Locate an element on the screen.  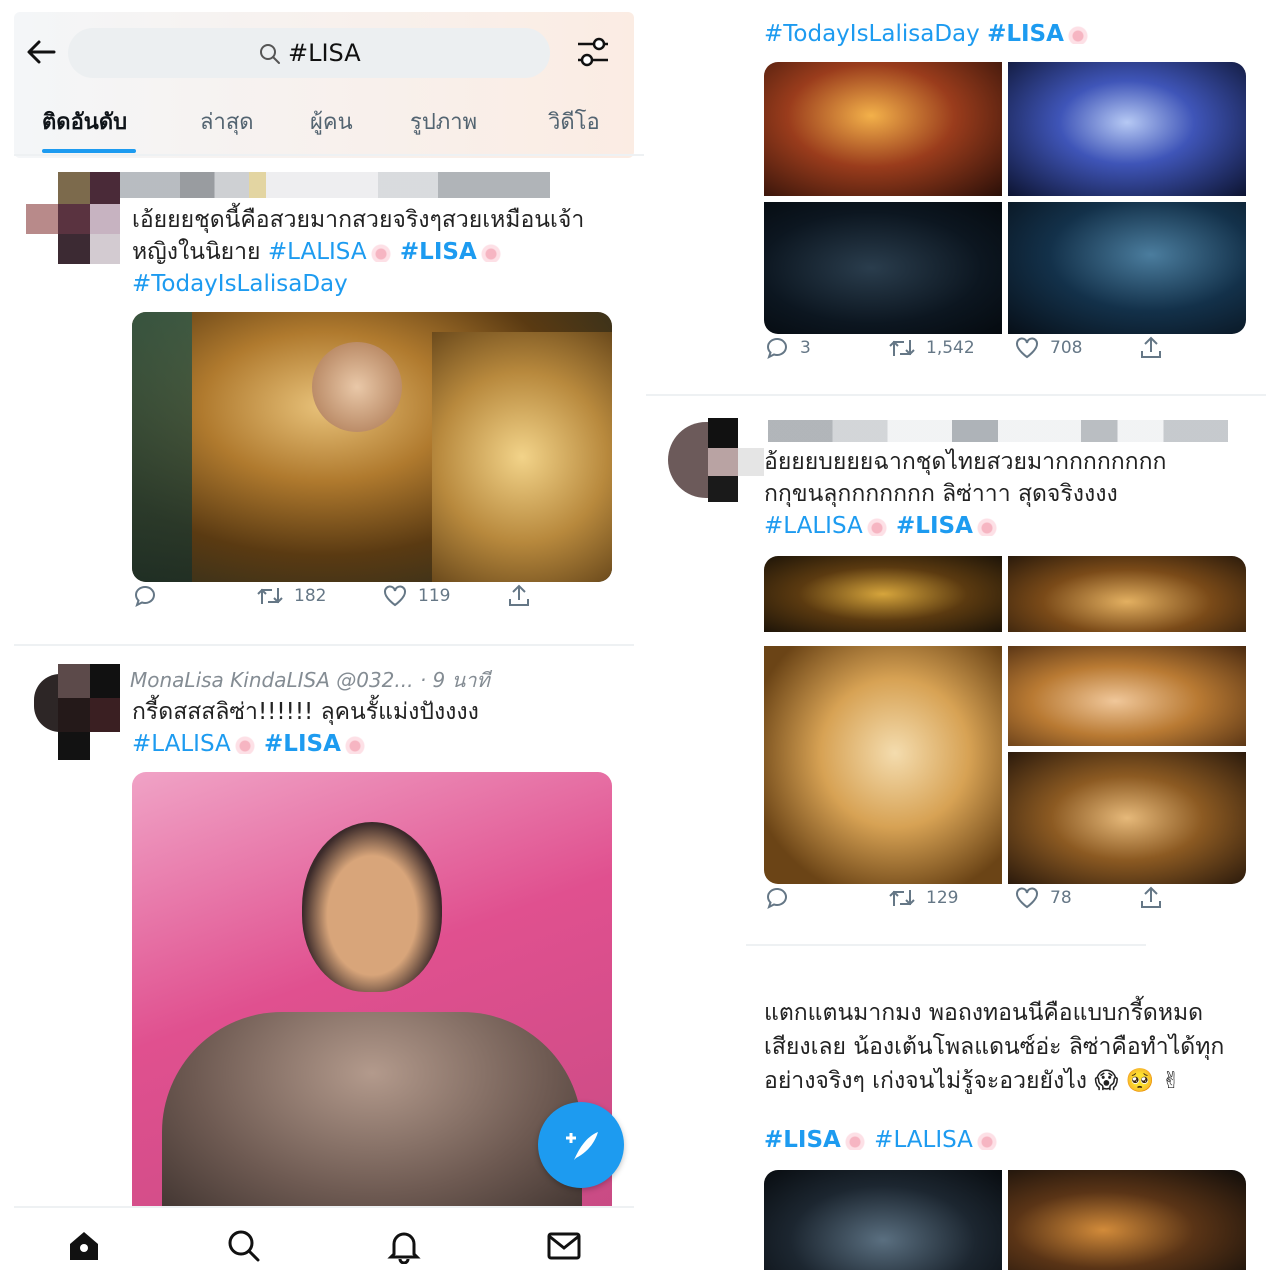
tweet-hashtags: #LISA #LALISA is located at coordinates (881, 1140).